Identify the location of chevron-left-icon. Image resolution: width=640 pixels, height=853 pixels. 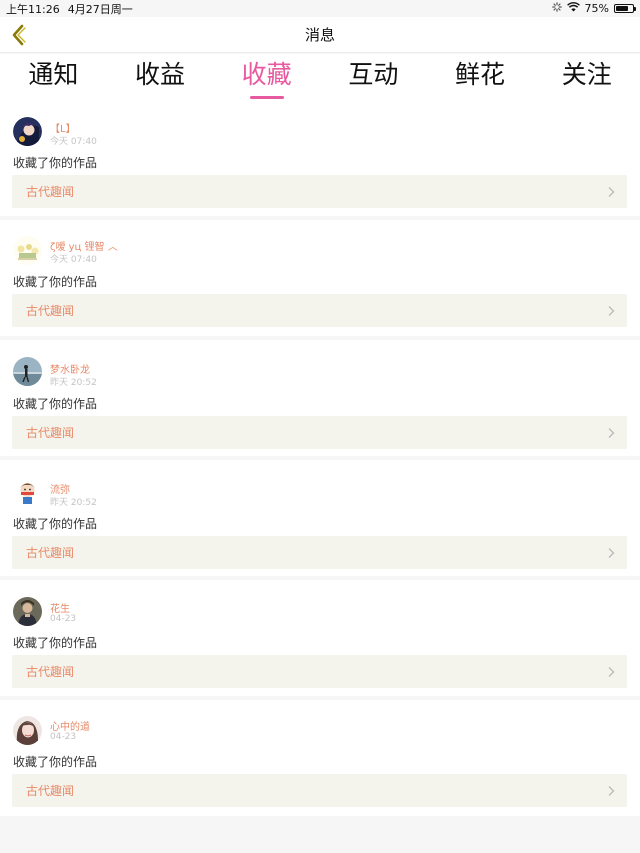
(19, 35).